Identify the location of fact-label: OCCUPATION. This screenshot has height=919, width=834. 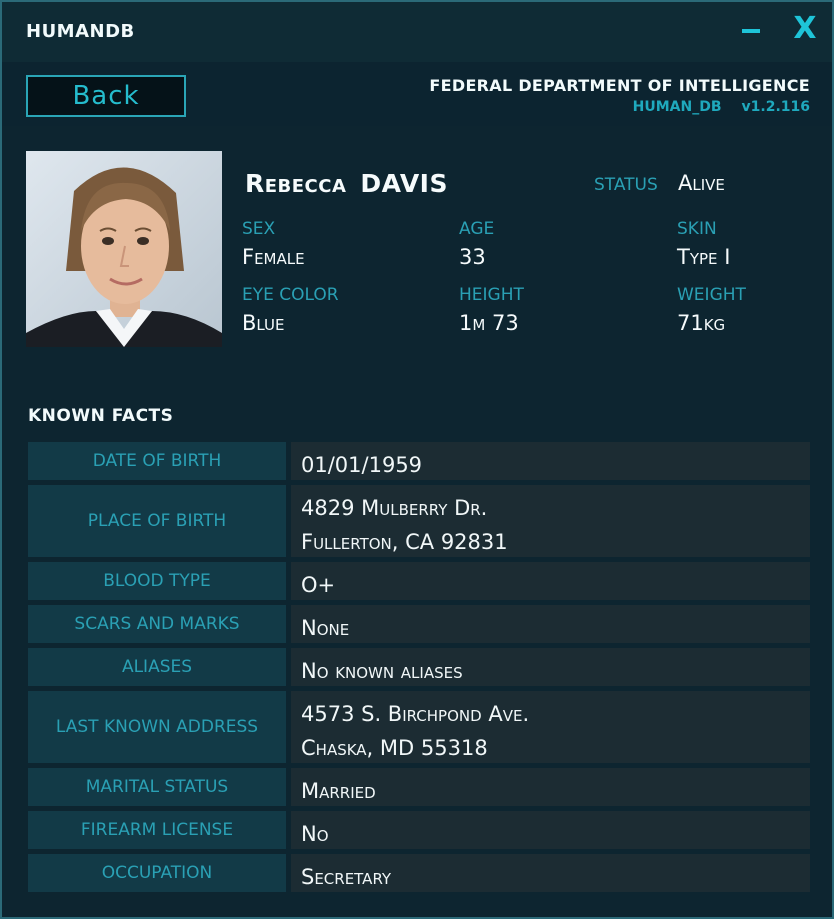
(157, 873).